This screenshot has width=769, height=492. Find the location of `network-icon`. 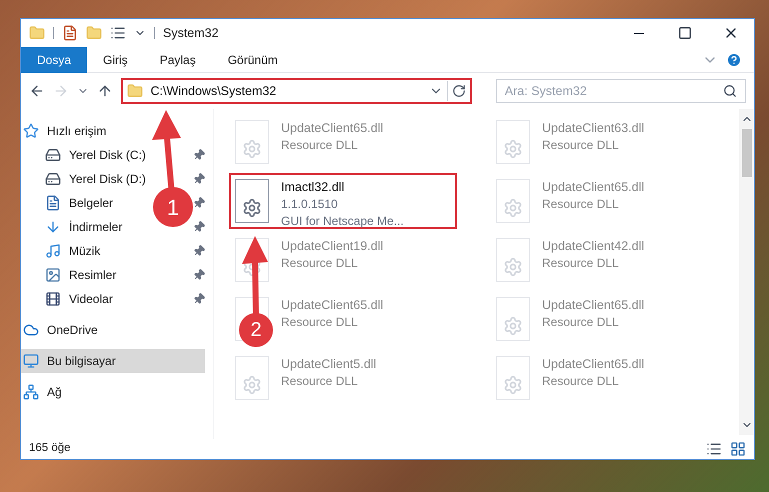

network-icon is located at coordinates (31, 392).